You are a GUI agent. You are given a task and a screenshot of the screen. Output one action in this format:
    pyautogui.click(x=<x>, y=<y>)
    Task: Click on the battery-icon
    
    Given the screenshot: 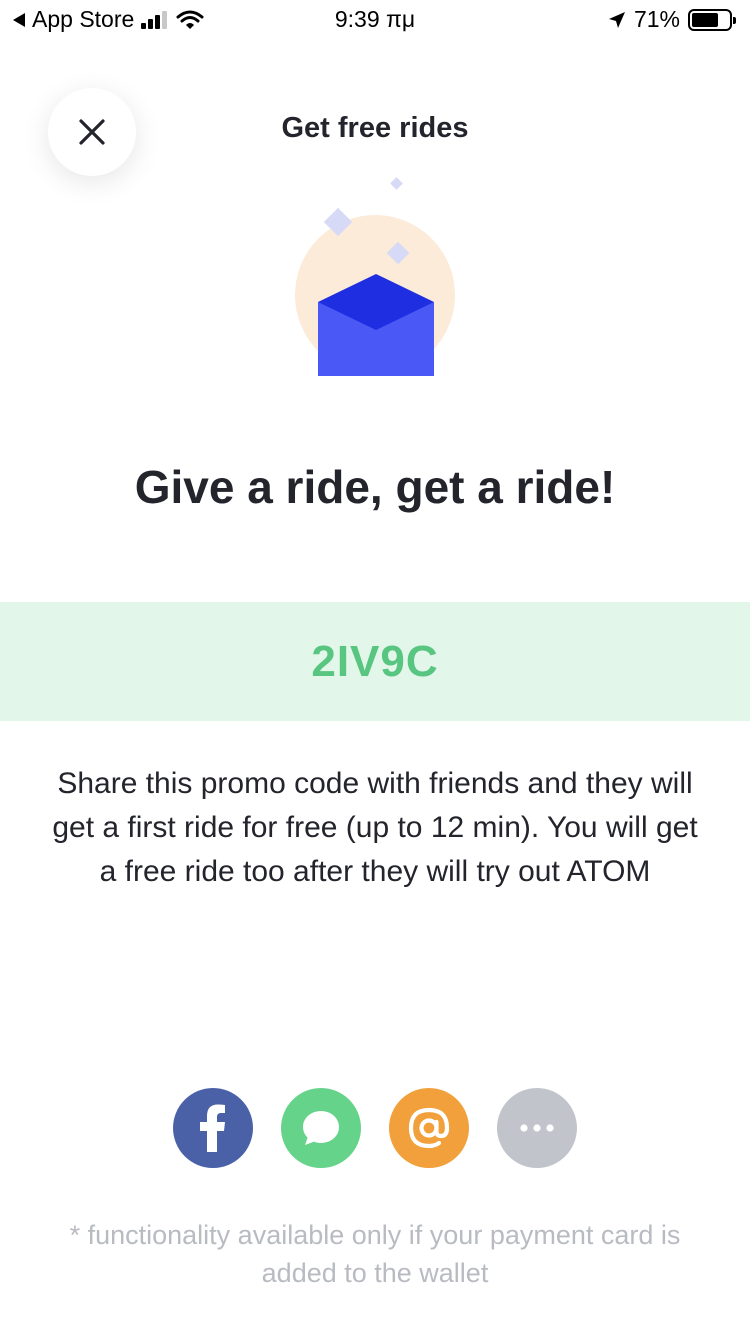 What is the action you would take?
    pyautogui.click(x=712, y=19)
    